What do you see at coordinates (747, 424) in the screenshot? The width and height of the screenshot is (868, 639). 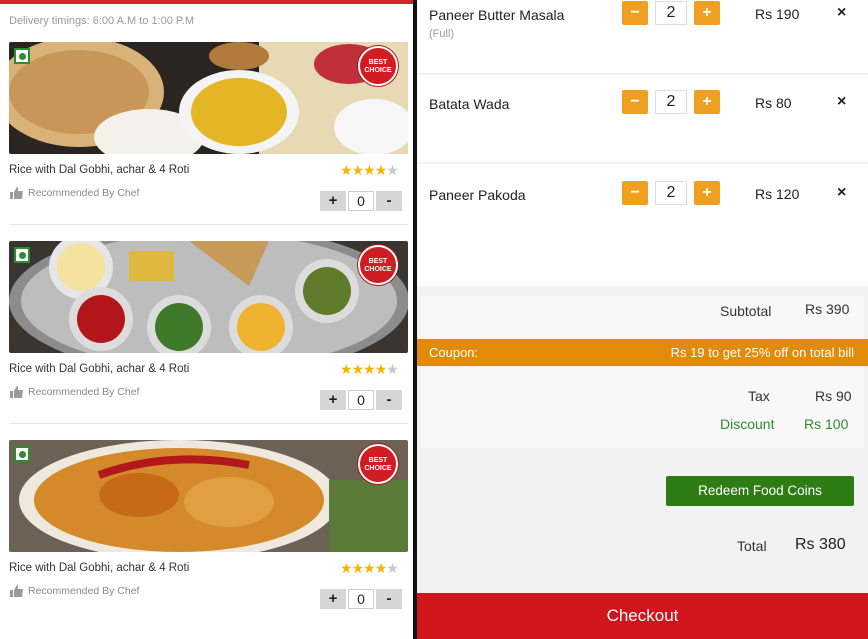 I see `discount-label: Discount` at bounding box center [747, 424].